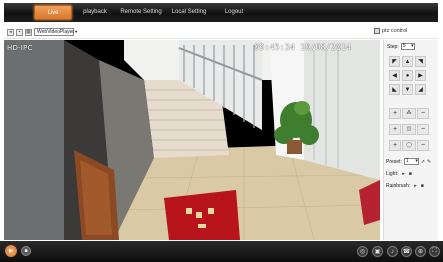  I want to click on single-view-icon: ◂, so click(10, 32).